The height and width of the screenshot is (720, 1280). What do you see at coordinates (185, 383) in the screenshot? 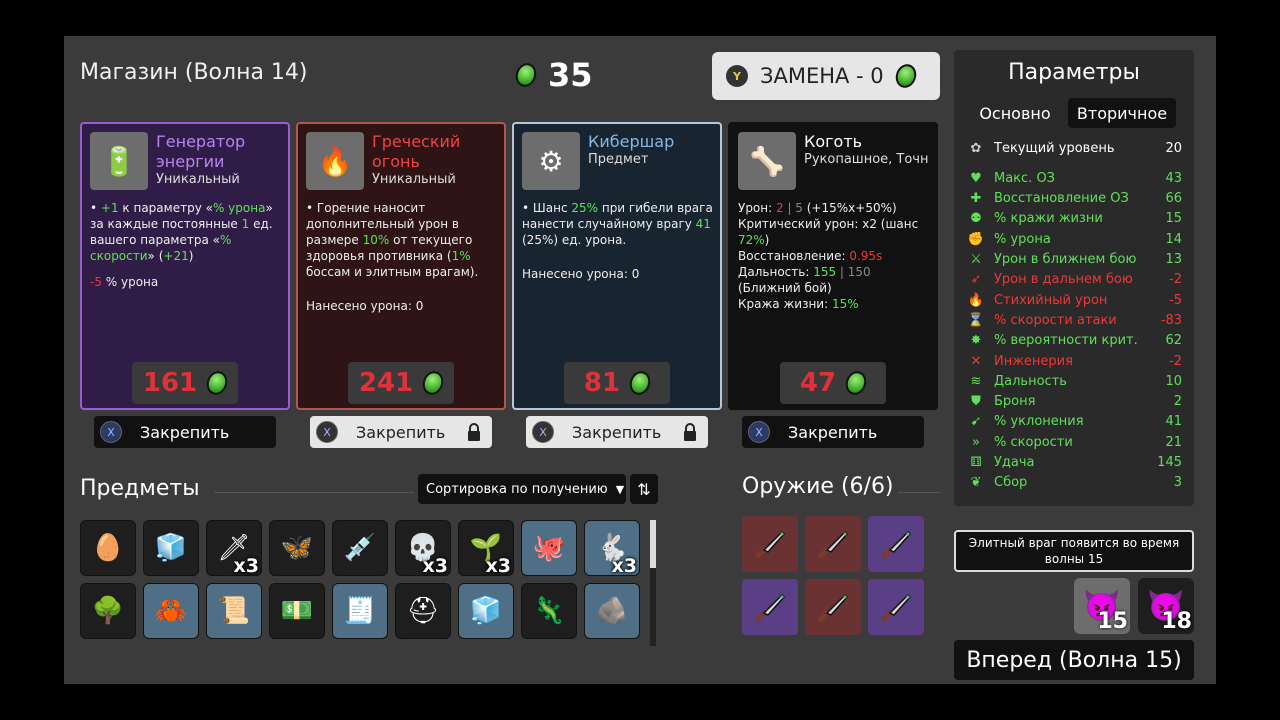
I see `buy-price-button: 161` at bounding box center [185, 383].